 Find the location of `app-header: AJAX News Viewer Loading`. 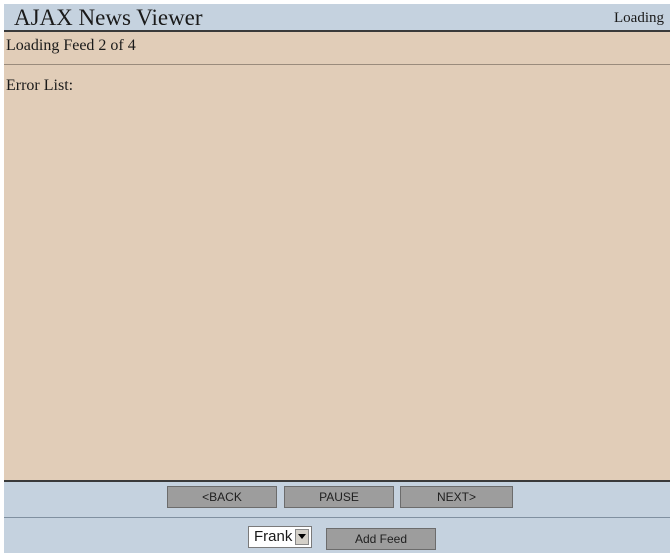

app-header: AJAX News Viewer Loading is located at coordinates (337, 18).